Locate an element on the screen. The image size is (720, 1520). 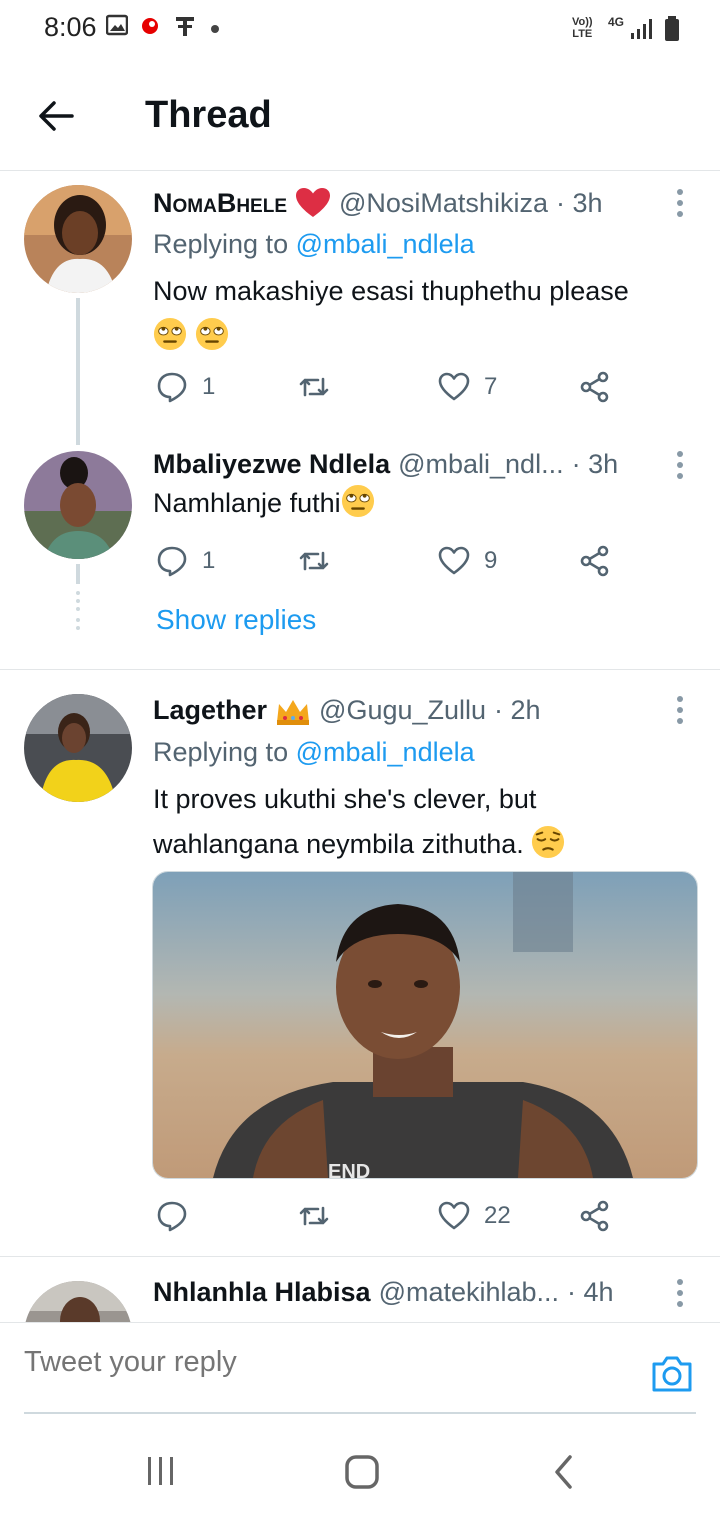
timestamp: · 4h is located at coordinates (590, 1292).